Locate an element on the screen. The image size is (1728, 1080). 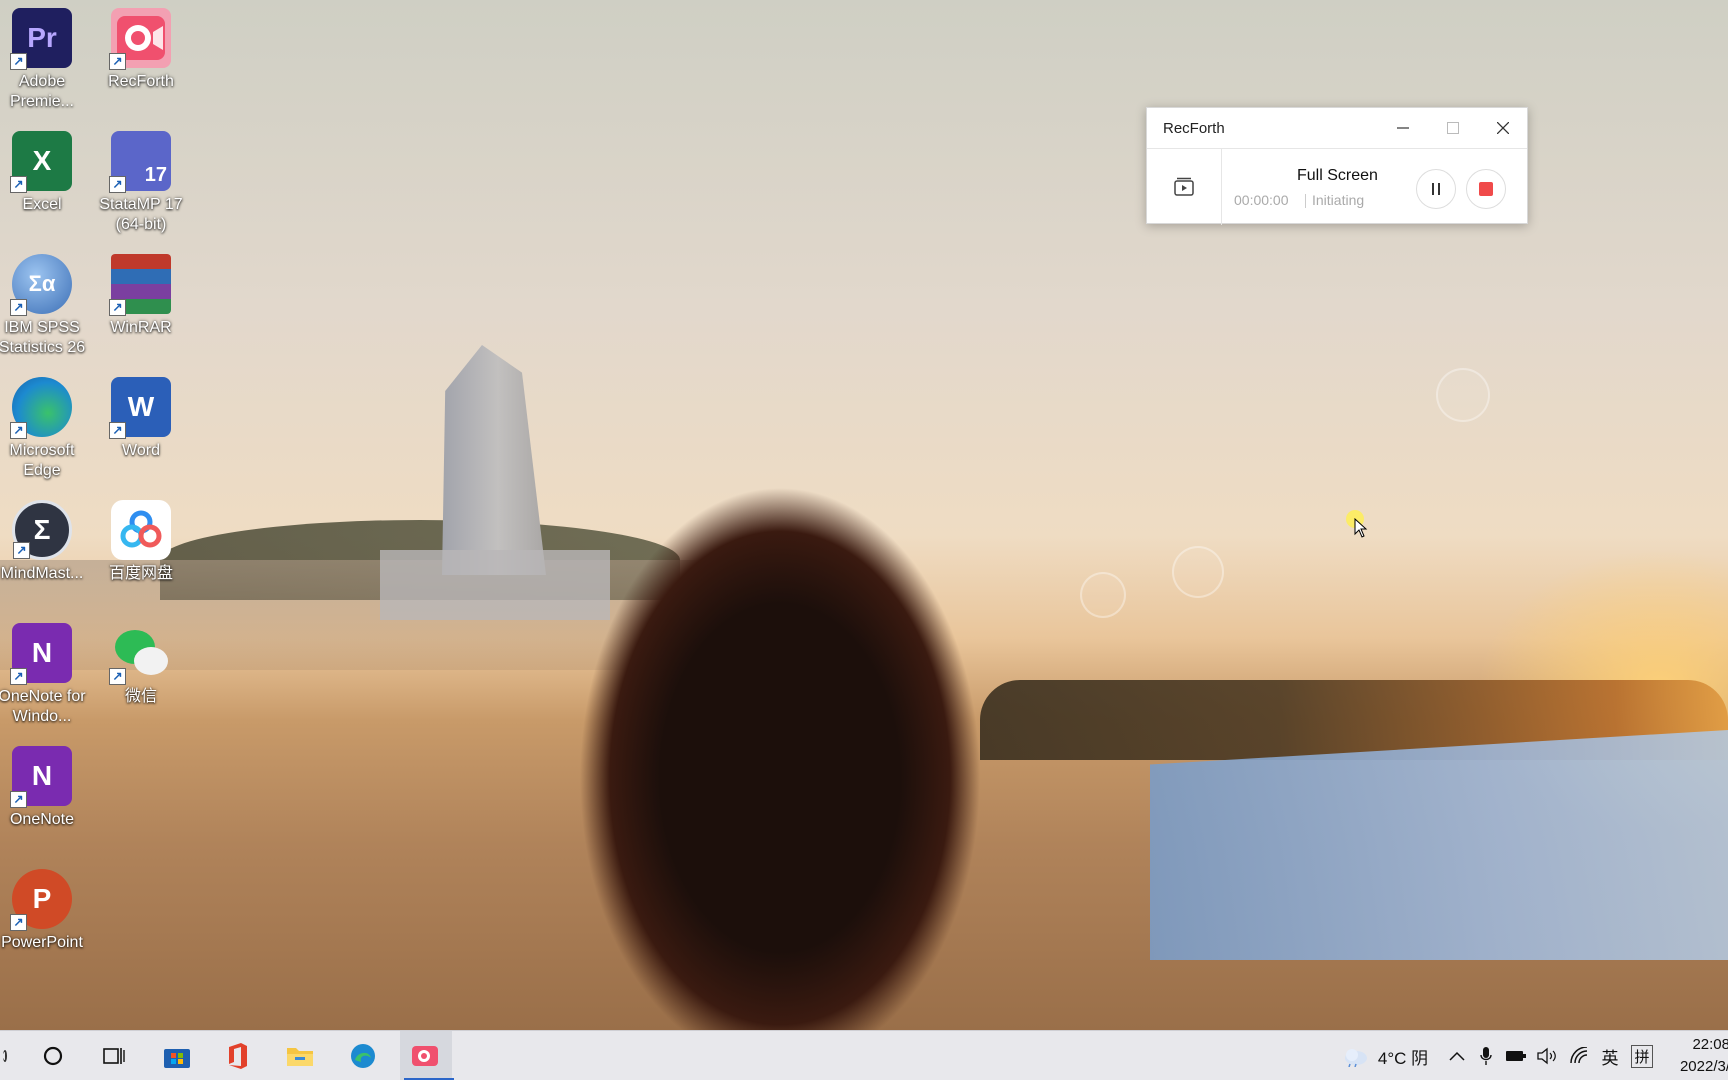
input-language-button: 英 is located at coordinates (1610, 1055).